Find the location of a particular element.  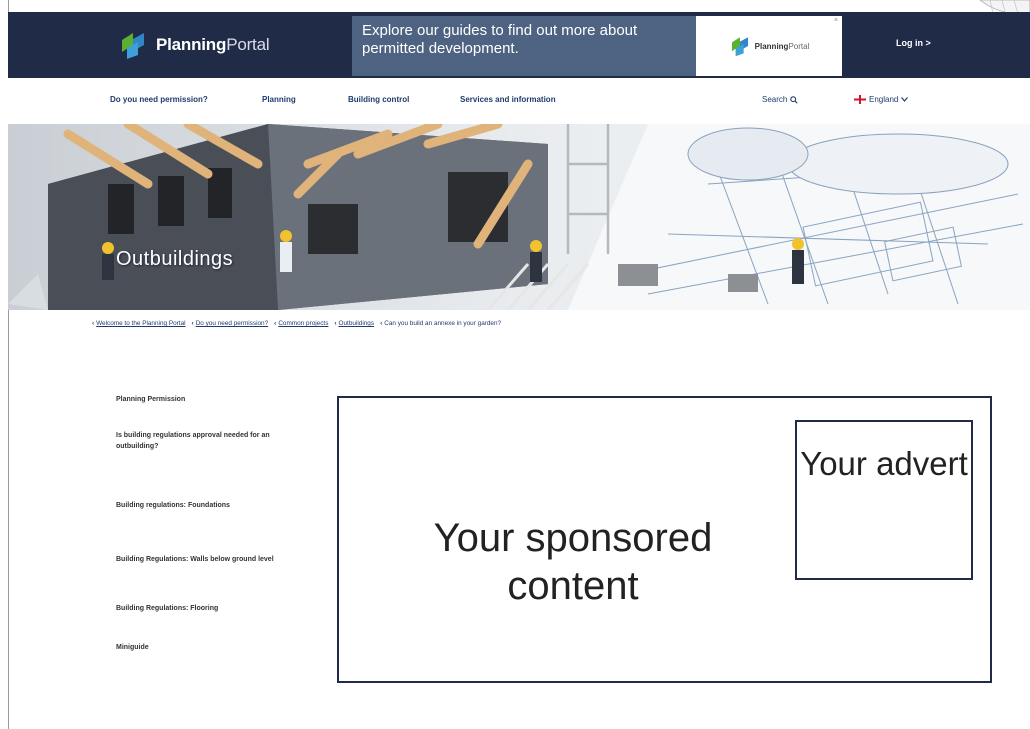

banner-ad-logo: PlanningPortal × is located at coordinates (769, 46).